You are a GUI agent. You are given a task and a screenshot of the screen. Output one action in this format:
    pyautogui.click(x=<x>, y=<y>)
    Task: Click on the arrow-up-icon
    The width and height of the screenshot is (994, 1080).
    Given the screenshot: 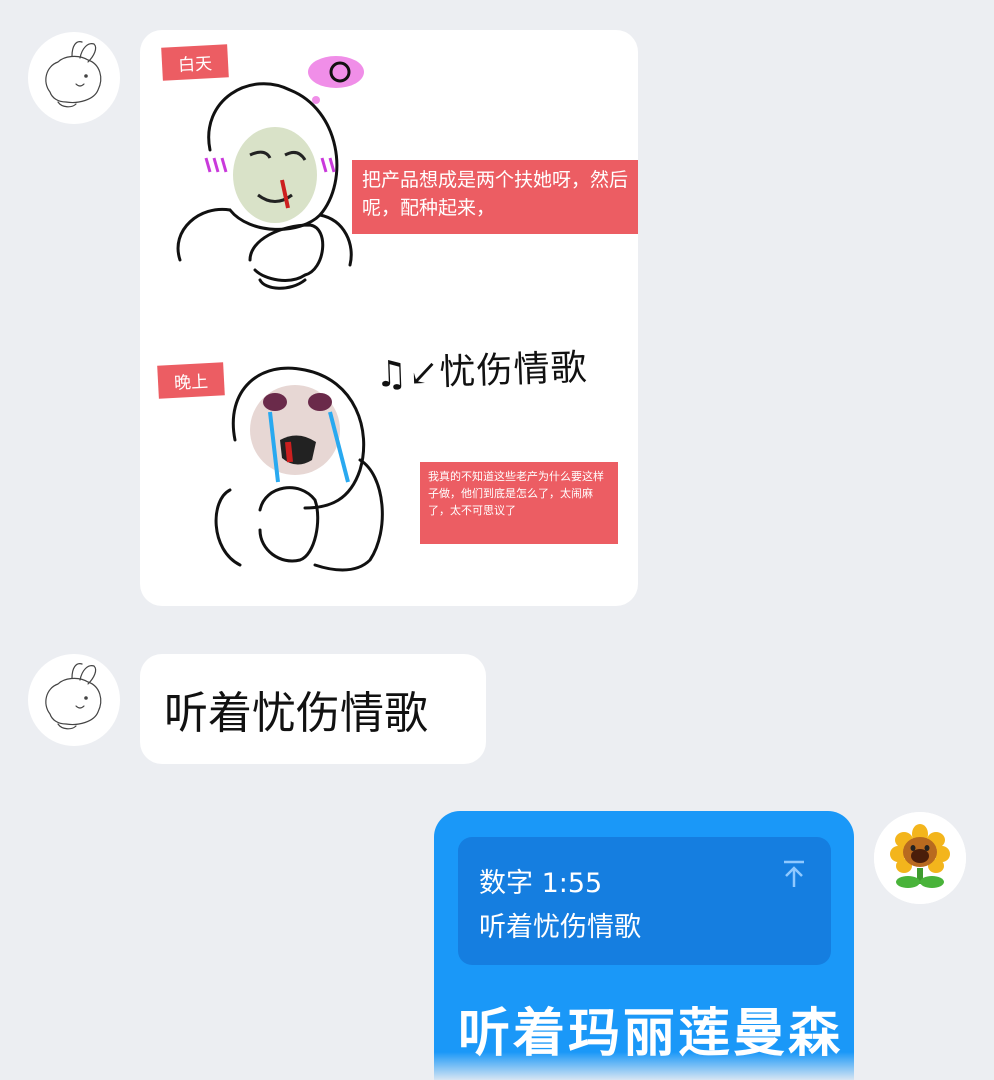 What is the action you would take?
    pyautogui.click(x=794, y=874)
    